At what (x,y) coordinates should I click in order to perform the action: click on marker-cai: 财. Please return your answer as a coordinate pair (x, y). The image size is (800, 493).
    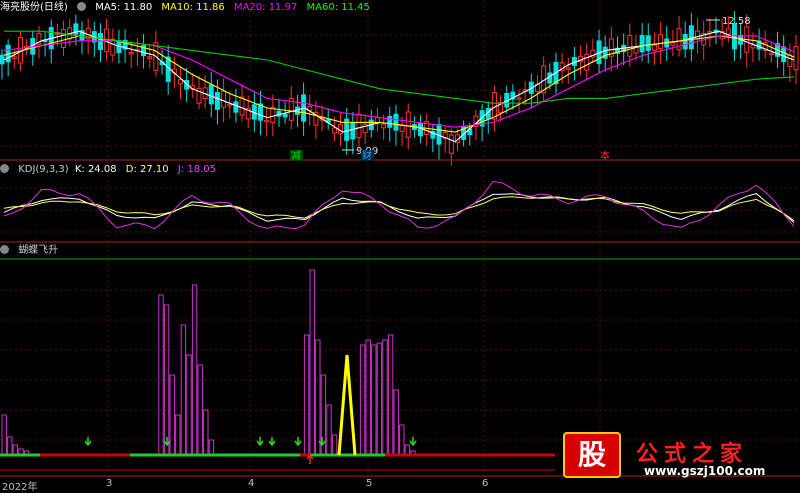
    Looking at the image, I should click on (367, 155).